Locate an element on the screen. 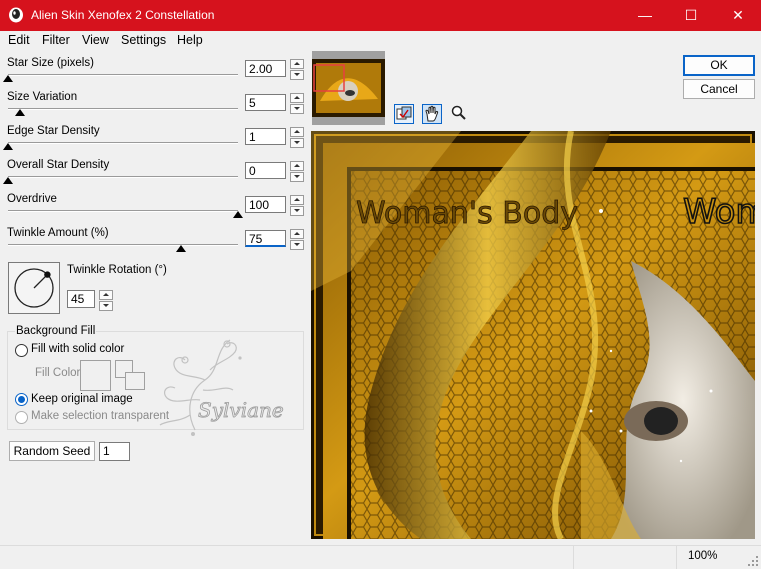  fill-color-swatch is located at coordinates (95, 375).